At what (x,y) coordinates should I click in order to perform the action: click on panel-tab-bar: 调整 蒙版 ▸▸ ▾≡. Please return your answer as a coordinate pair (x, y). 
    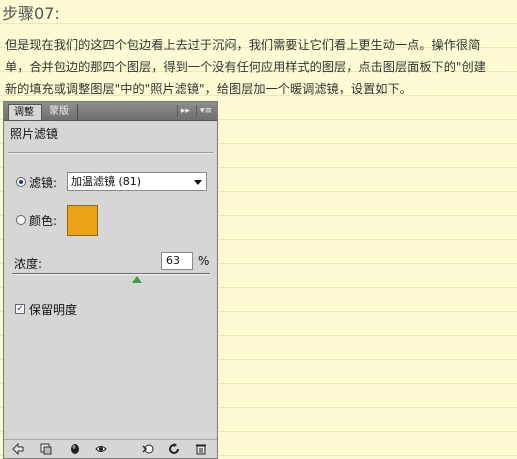
    Looking at the image, I should click on (110, 111).